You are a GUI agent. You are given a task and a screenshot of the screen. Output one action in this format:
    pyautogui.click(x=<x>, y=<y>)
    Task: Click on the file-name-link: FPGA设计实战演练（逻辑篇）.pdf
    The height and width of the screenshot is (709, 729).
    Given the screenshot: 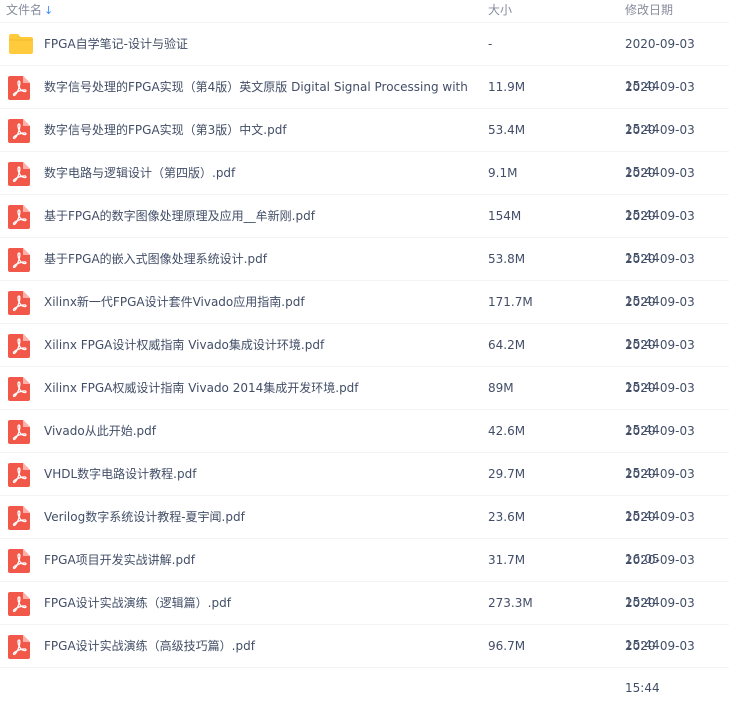 What is the action you would take?
    pyautogui.click(x=256, y=603)
    